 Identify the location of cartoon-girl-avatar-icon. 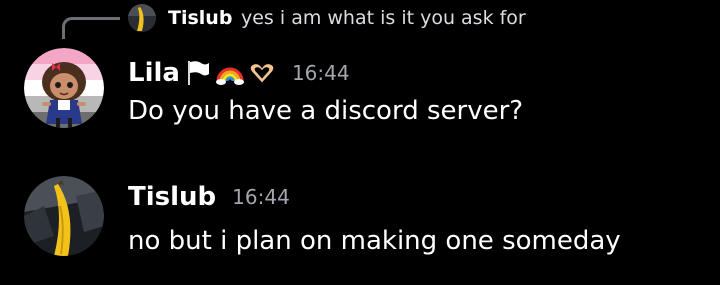
(64, 88).